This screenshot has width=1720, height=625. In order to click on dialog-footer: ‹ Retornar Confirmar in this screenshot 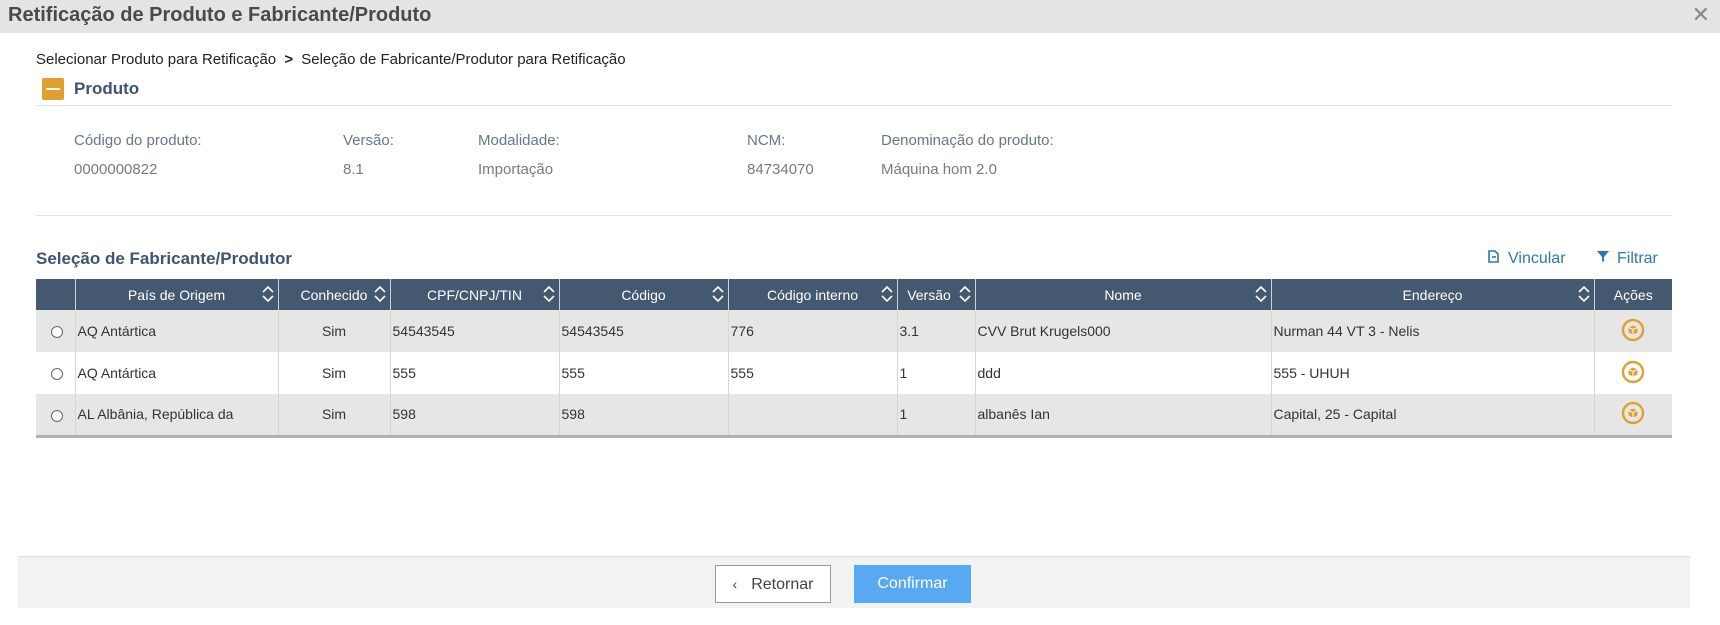, I will do `click(854, 582)`.